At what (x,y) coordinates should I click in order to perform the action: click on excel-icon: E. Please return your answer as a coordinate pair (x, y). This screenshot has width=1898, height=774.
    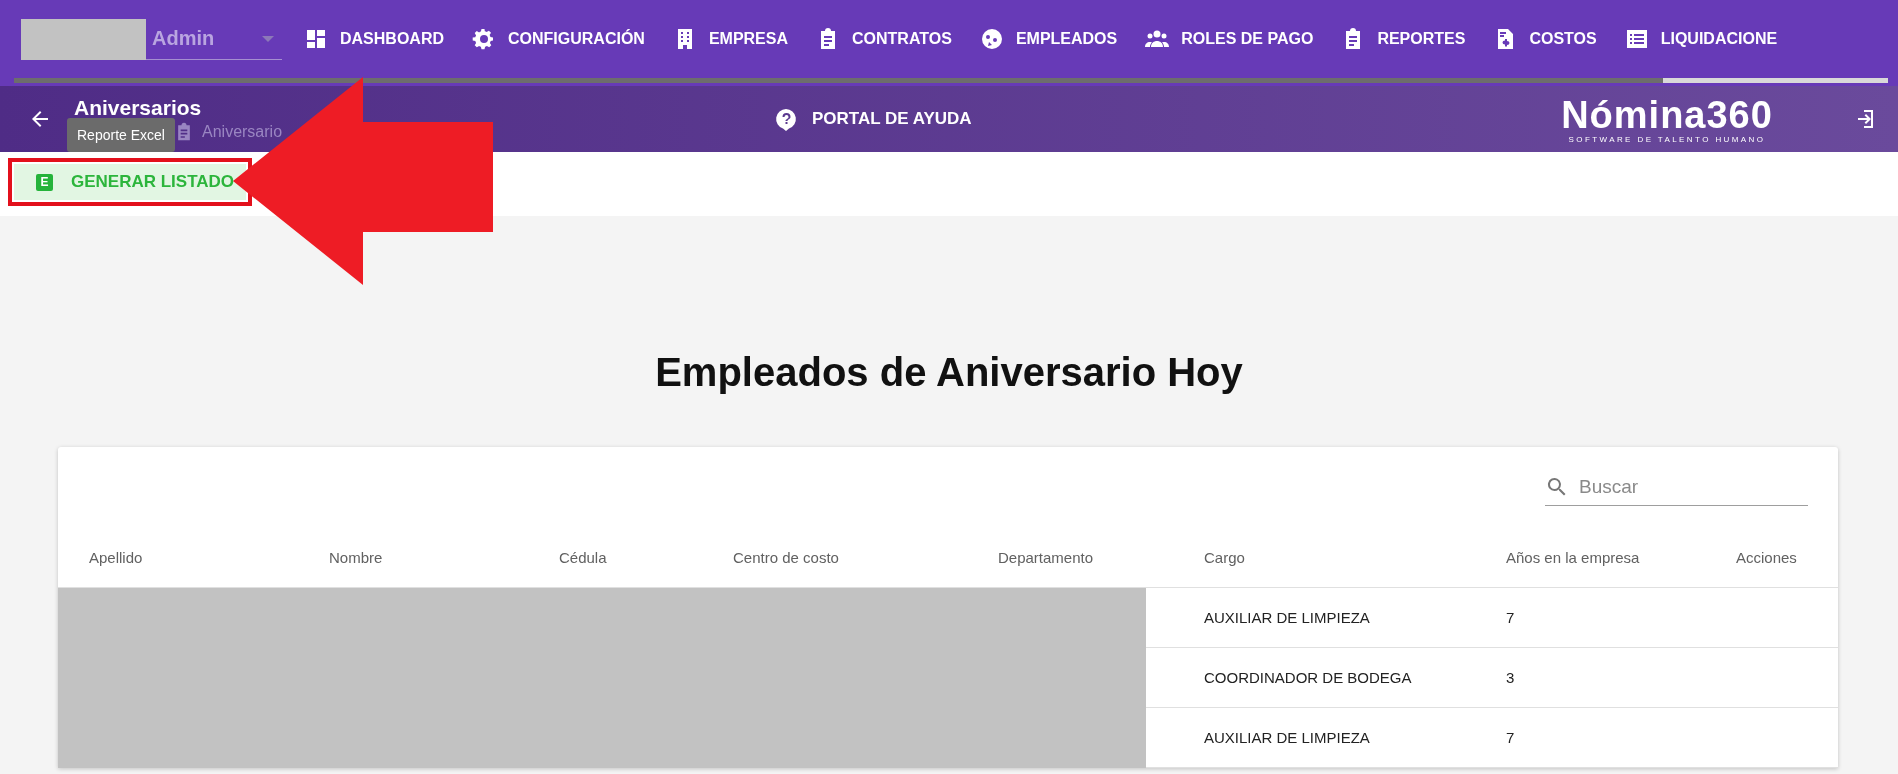
    Looking at the image, I should click on (44, 182).